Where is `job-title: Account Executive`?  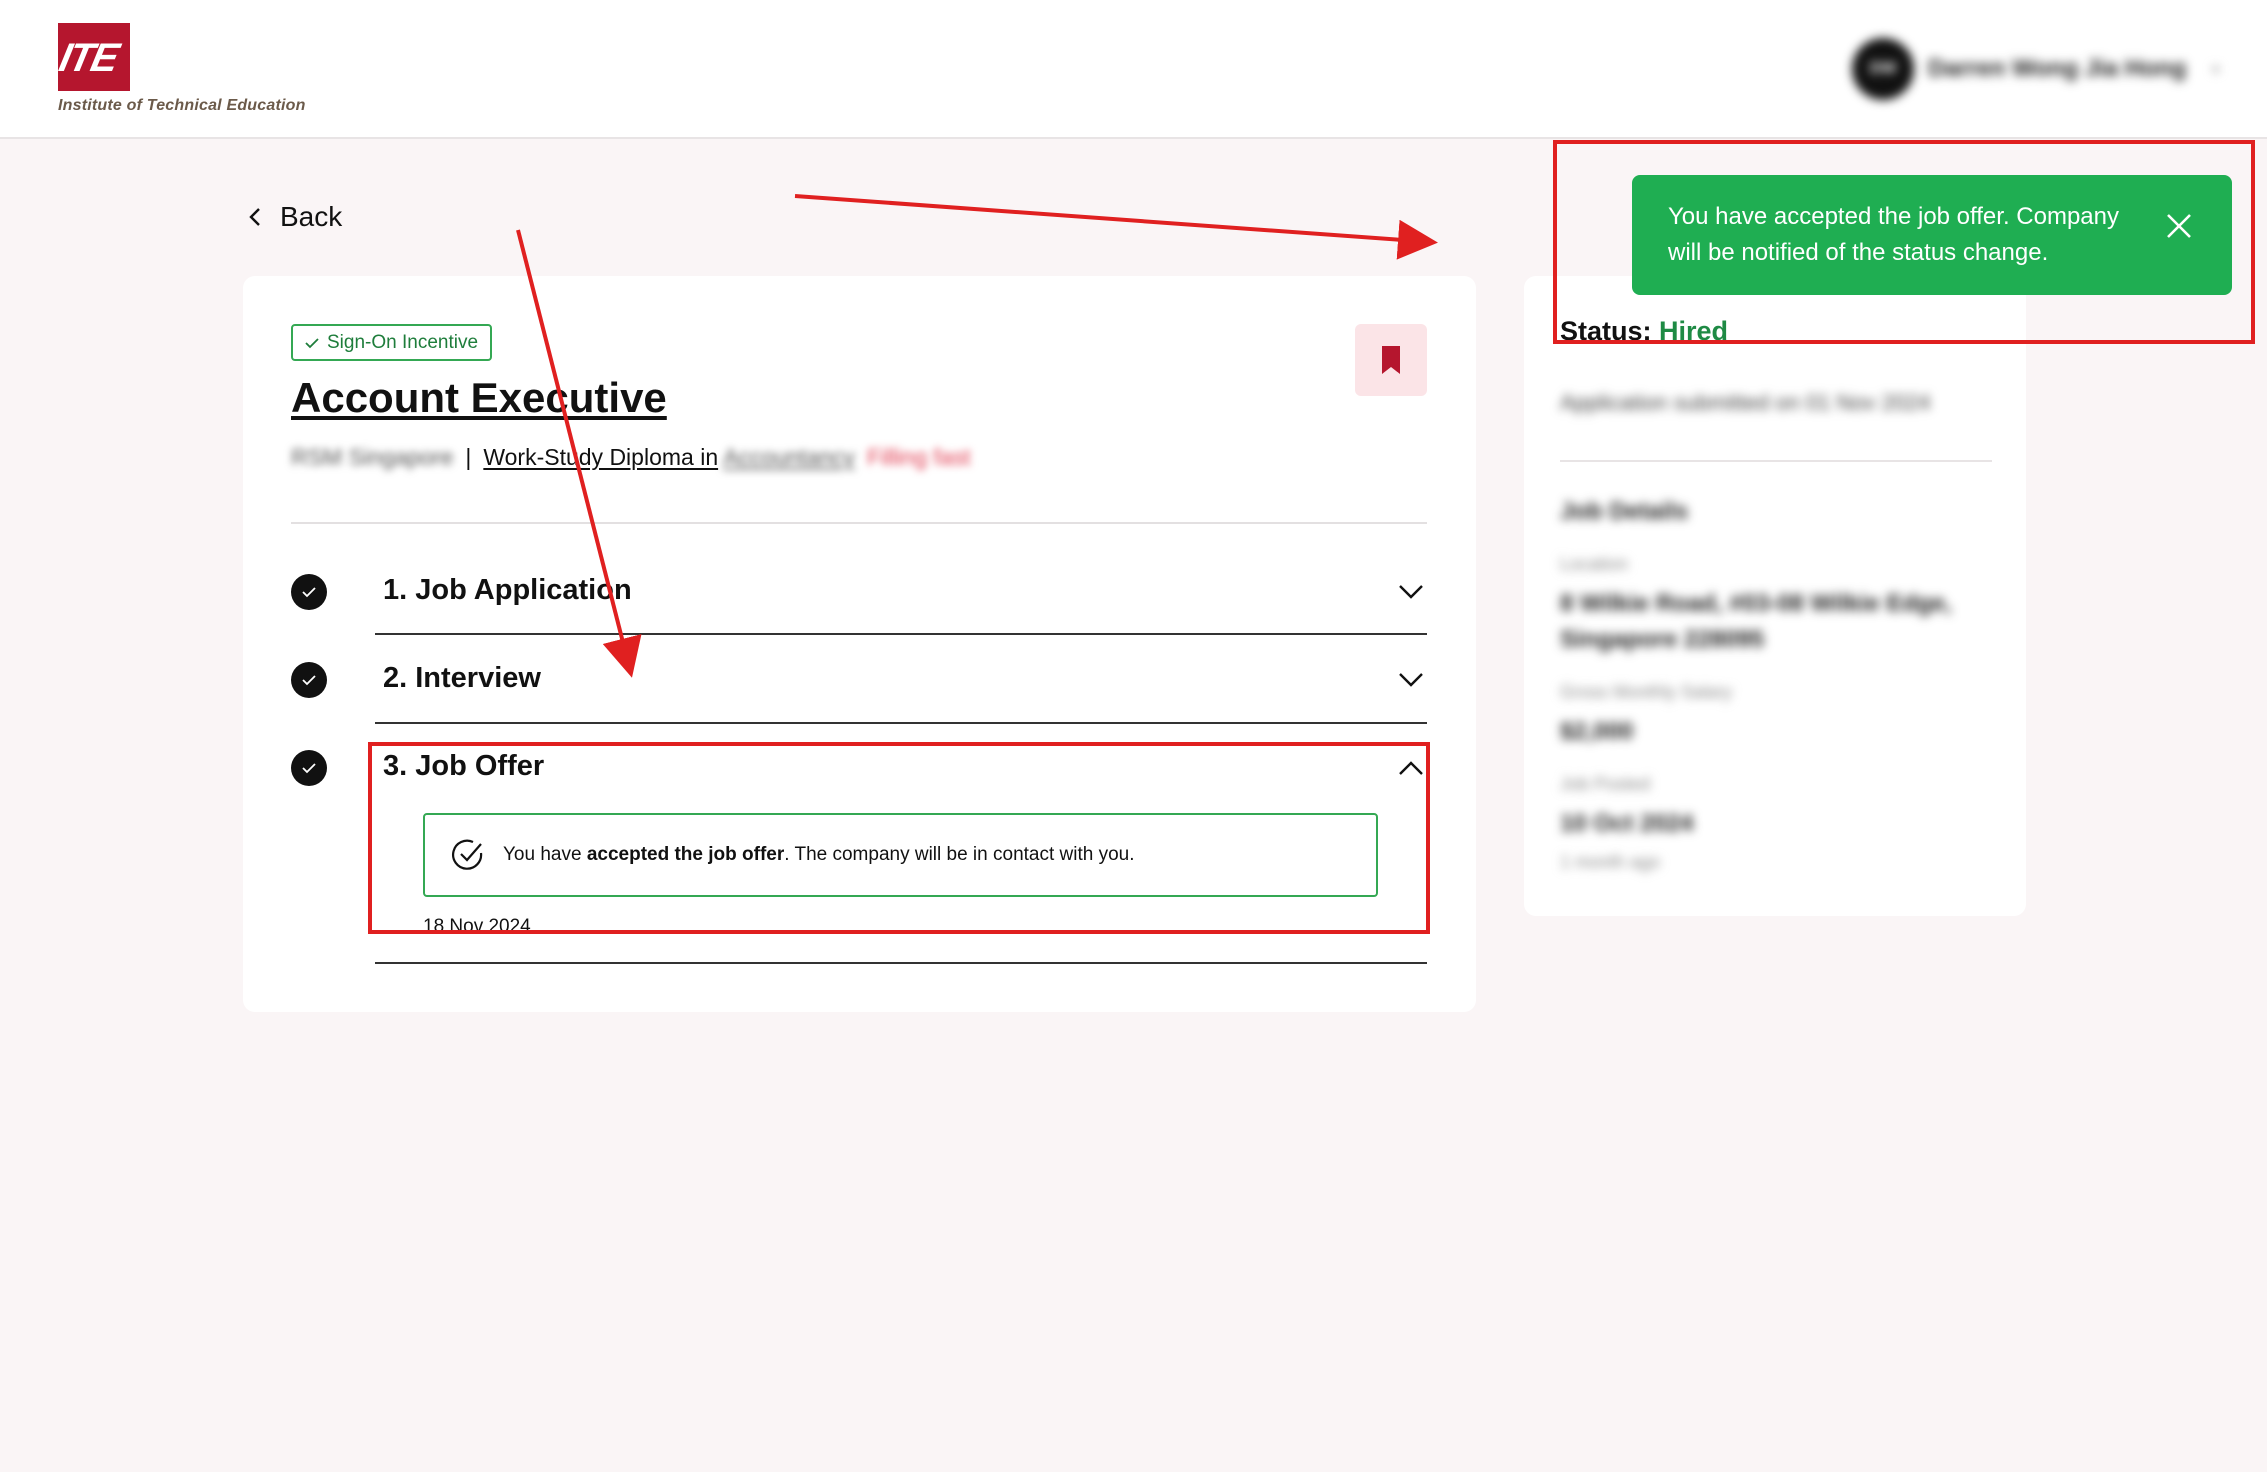
job-title: Account Executive is located at coordinates (479, 398).